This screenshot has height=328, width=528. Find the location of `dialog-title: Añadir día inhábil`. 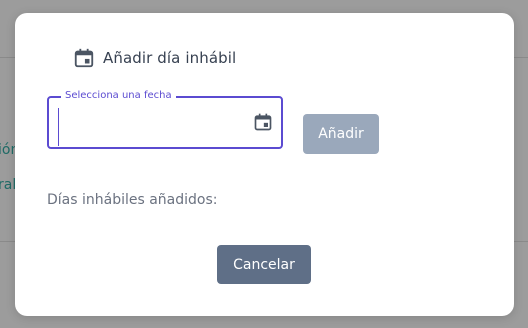

dialog-title: Añadir día inhábil is located at coordinates (170, 58).